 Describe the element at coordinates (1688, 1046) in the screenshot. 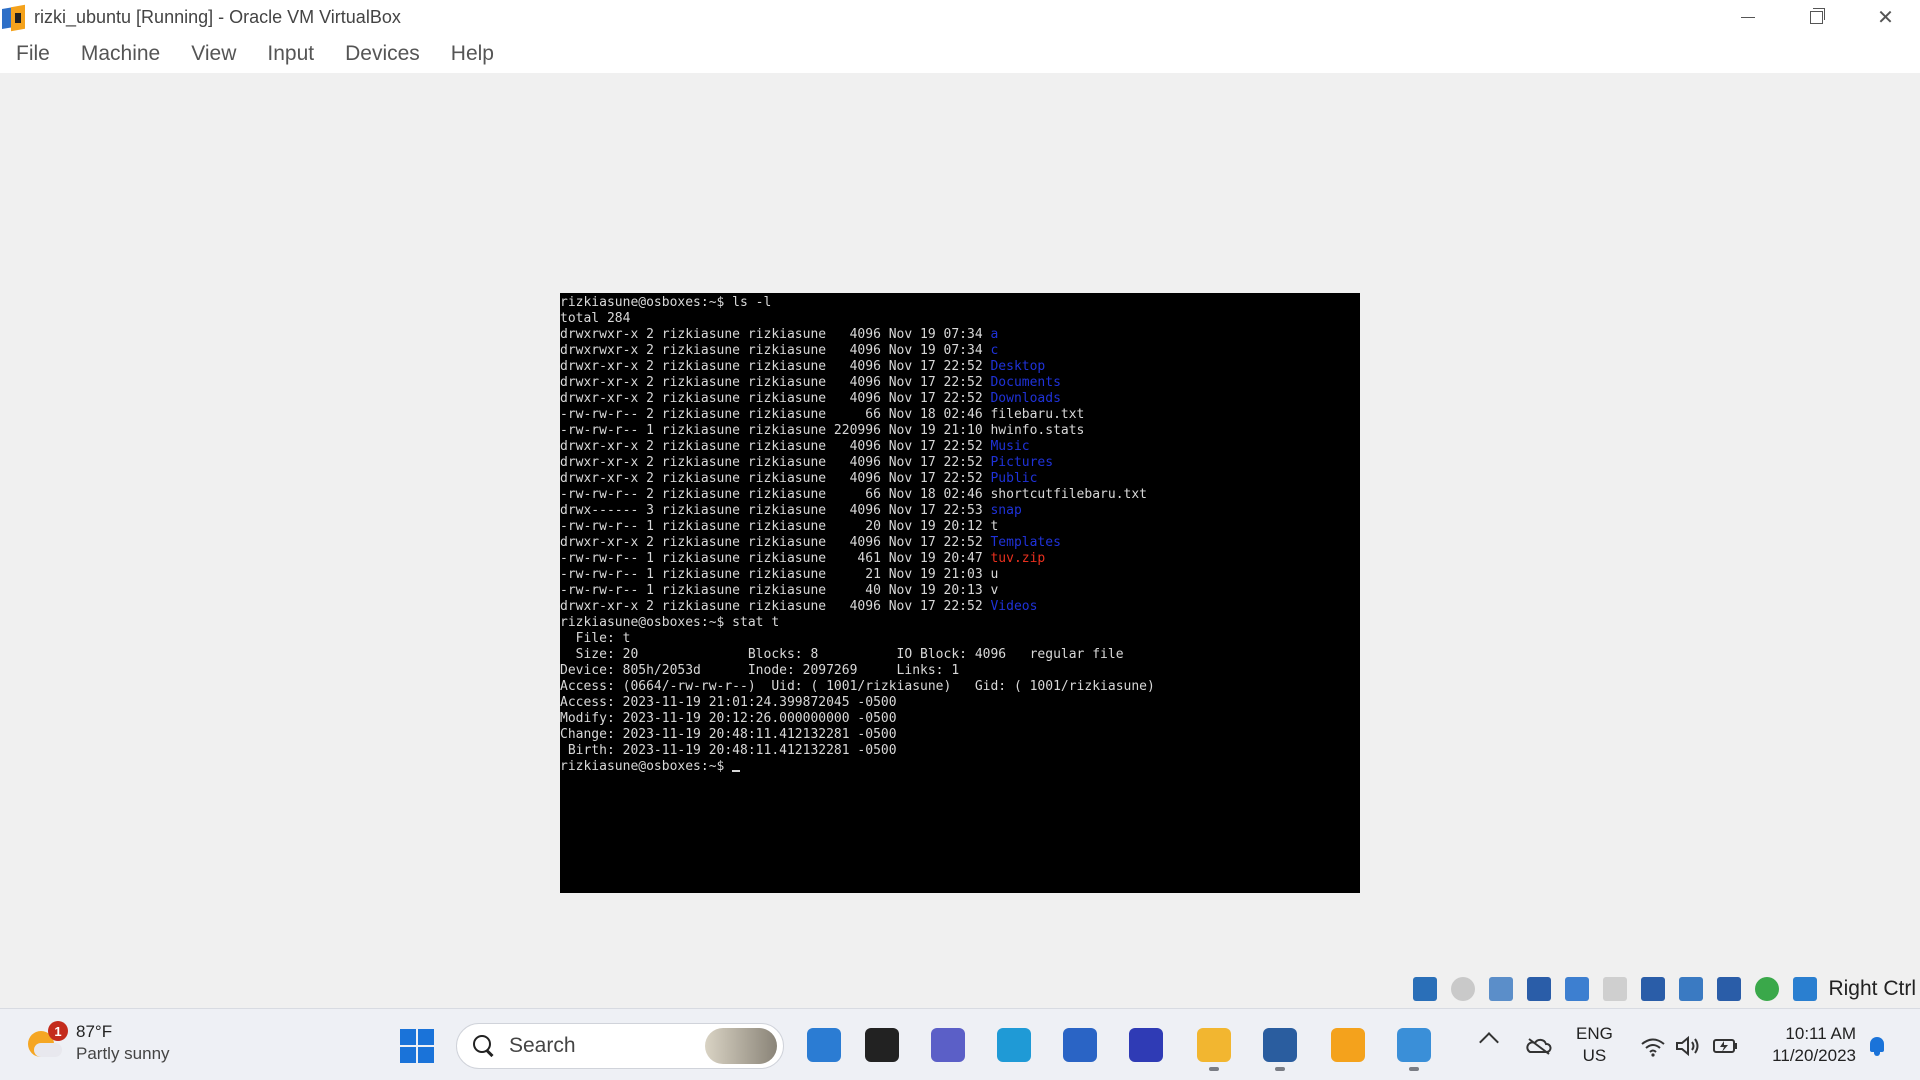

I see `volume-icon` at that location.